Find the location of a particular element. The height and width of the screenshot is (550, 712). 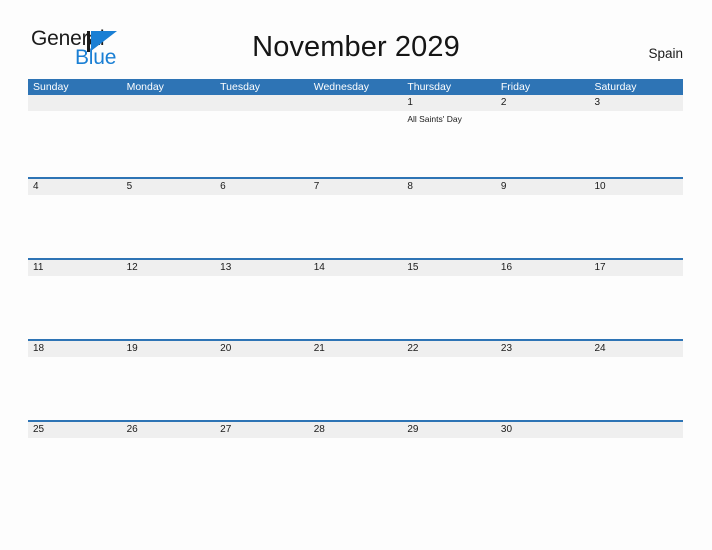

day-cell: All Saints' Day is located at coordinates (449, 142).